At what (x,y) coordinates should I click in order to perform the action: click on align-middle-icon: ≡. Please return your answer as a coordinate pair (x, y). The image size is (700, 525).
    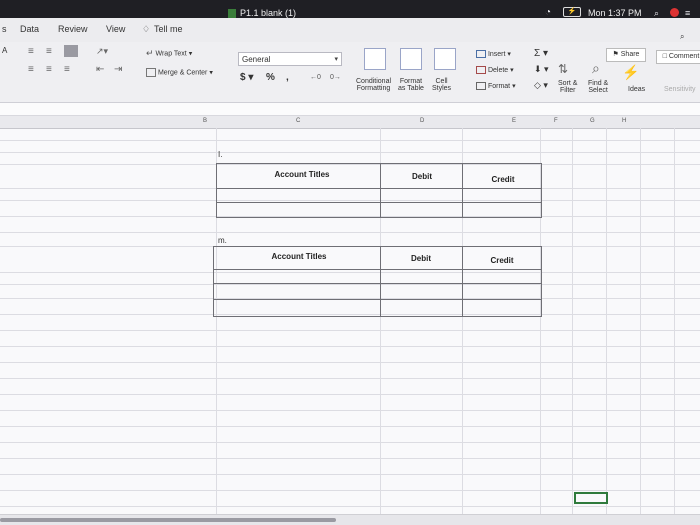
    Looking at the image, I should click on (49, 51).